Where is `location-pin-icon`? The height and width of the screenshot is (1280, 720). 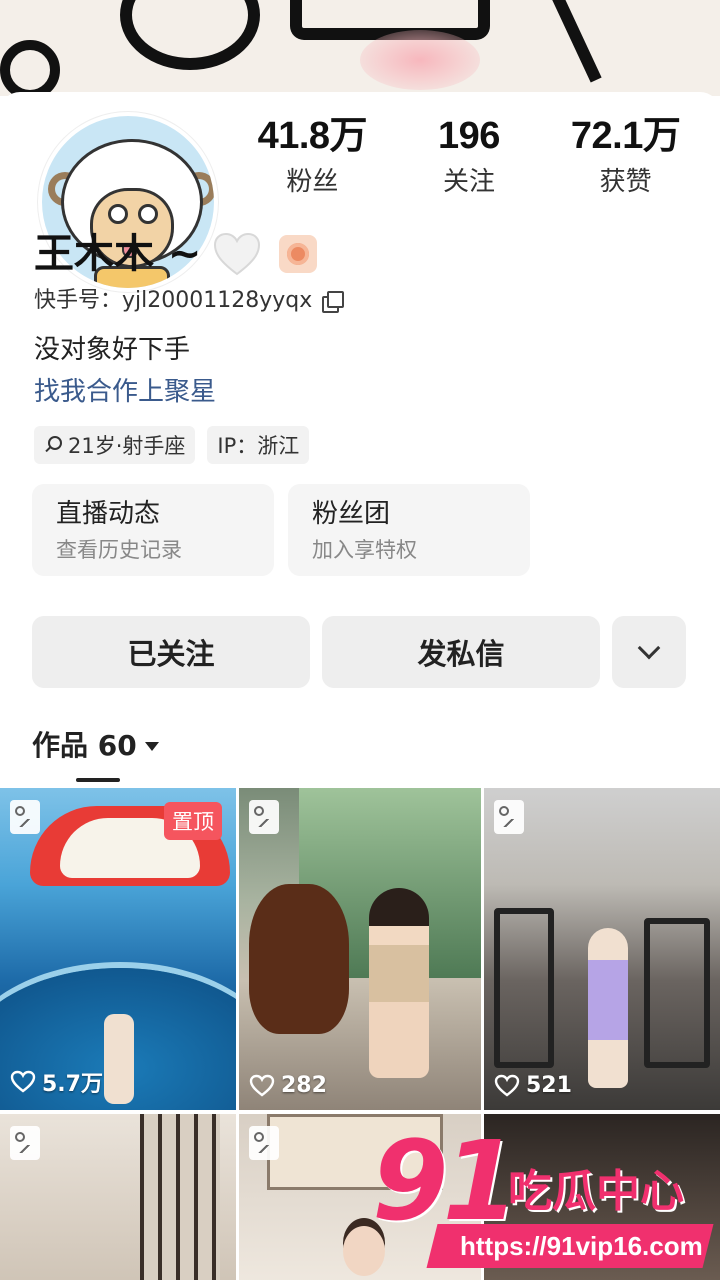
location-pin-icon is located at coordinates (53, 445).